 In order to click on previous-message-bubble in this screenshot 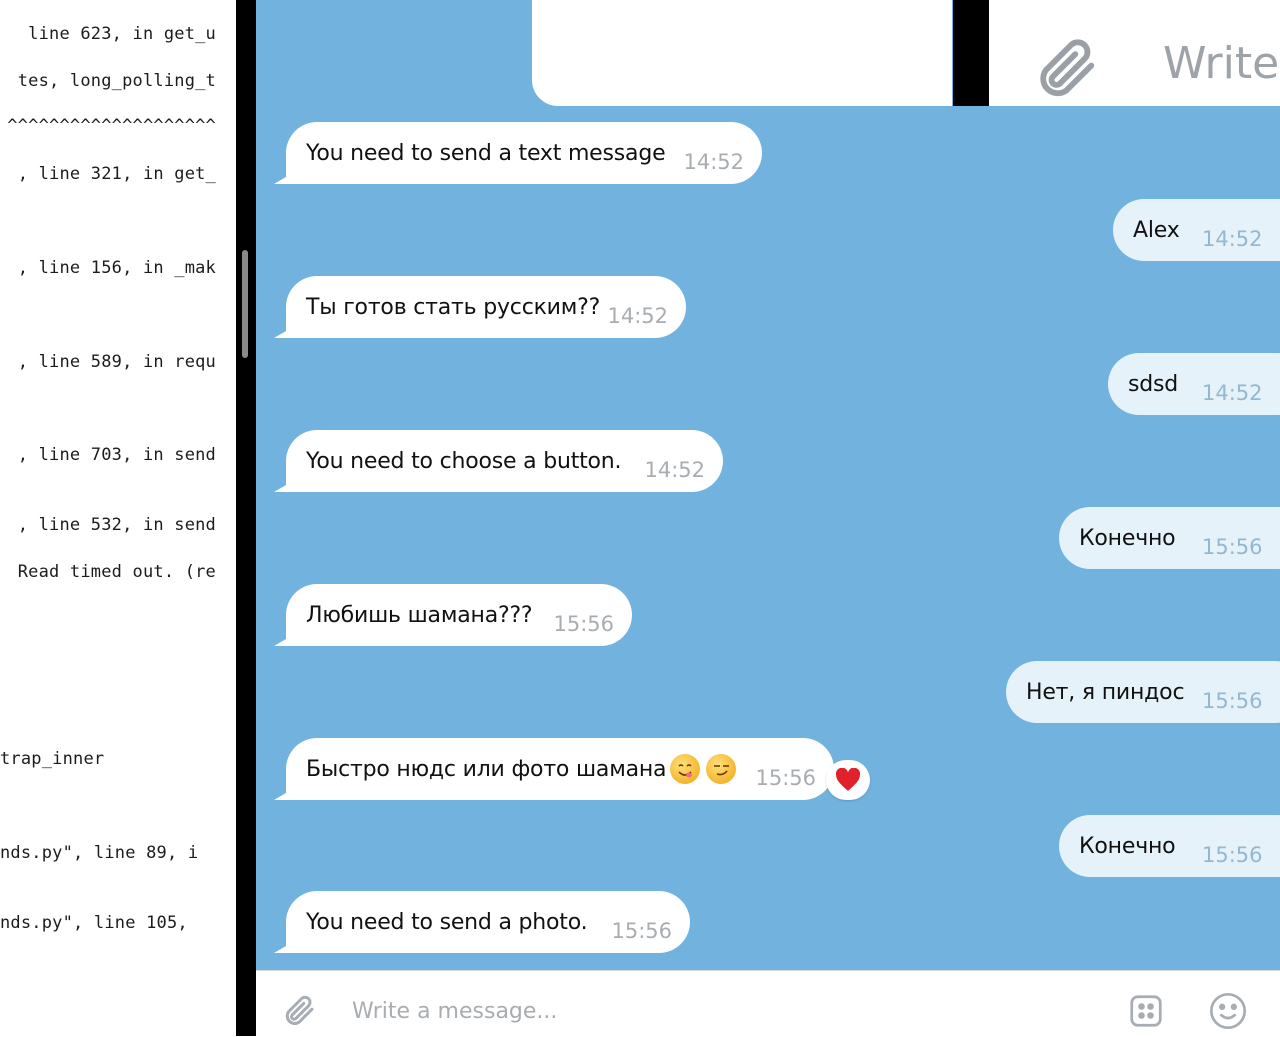, I will do `click(742, 53)`.